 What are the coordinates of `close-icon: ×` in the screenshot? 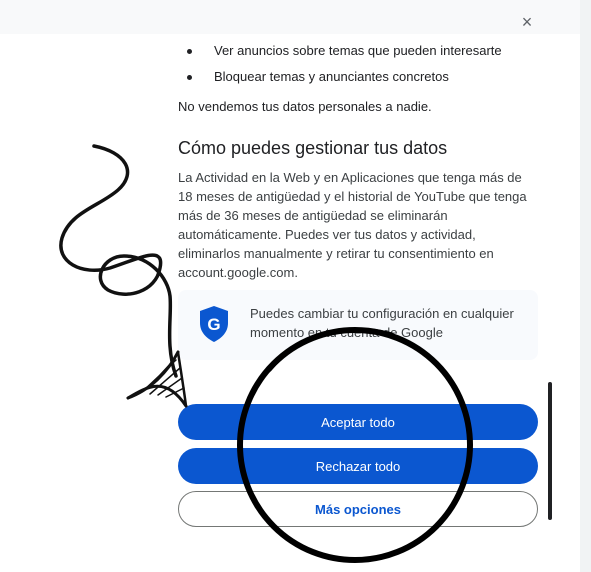 It's located at (527, 21).